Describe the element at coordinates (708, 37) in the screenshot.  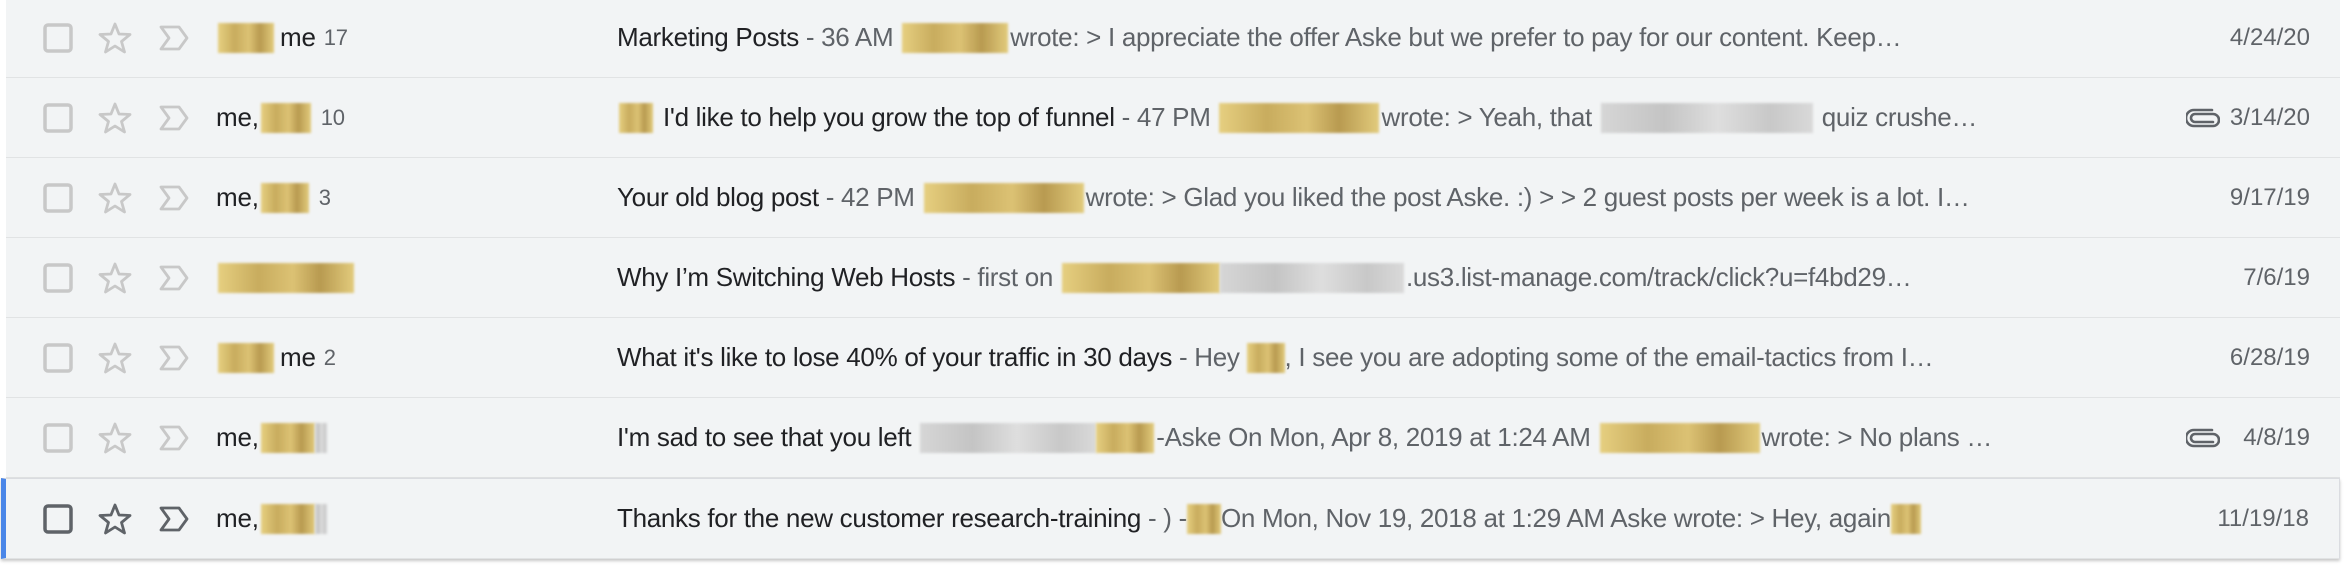
I see `subject: Marketing Posts` at that location.